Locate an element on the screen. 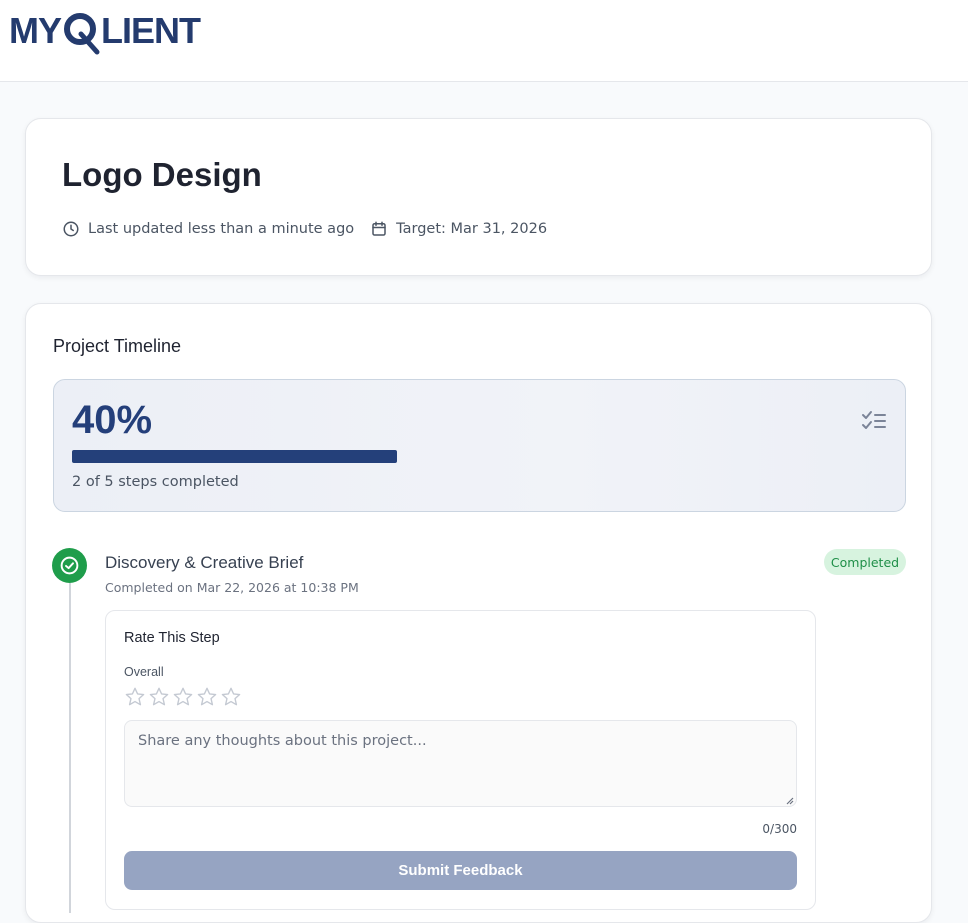 The height and width of the screenshot is (923, 968). step-completed-date: Completed on Mar 22, 2026 at 10:38 PM is located at coordinates (232, 587).